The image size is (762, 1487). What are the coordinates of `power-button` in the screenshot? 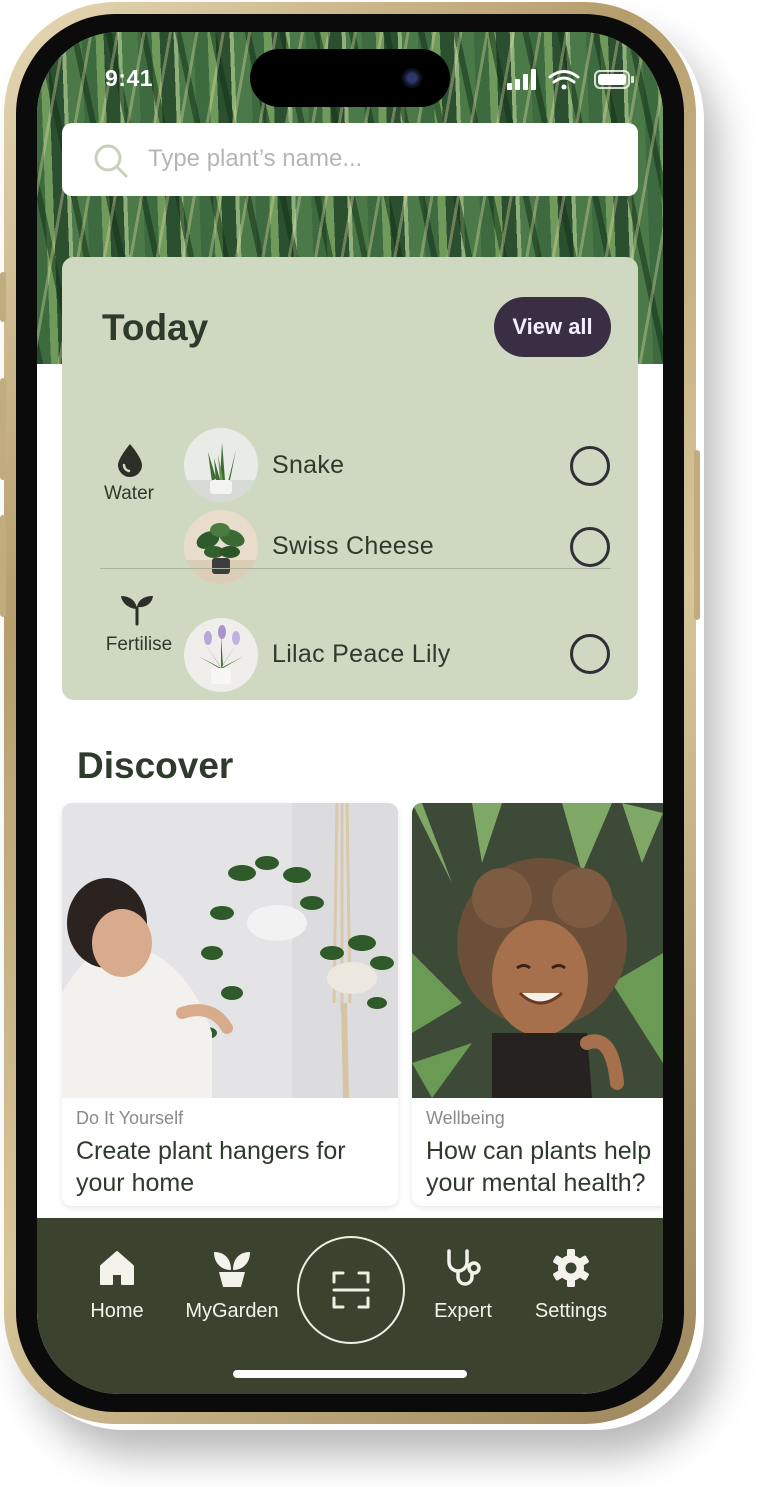 It's located at (697, 535).